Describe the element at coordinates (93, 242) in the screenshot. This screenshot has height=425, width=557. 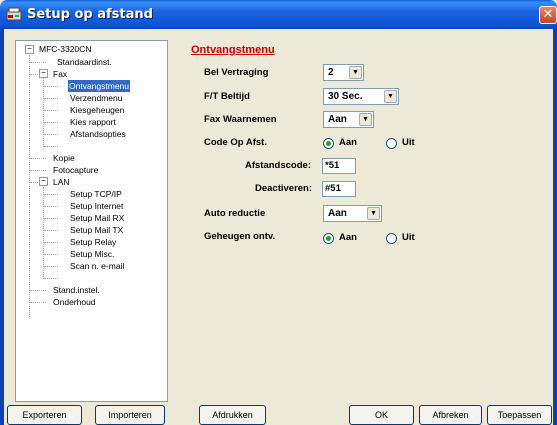
I see `tree-item-setup-relay: Setup Relay` at that location.